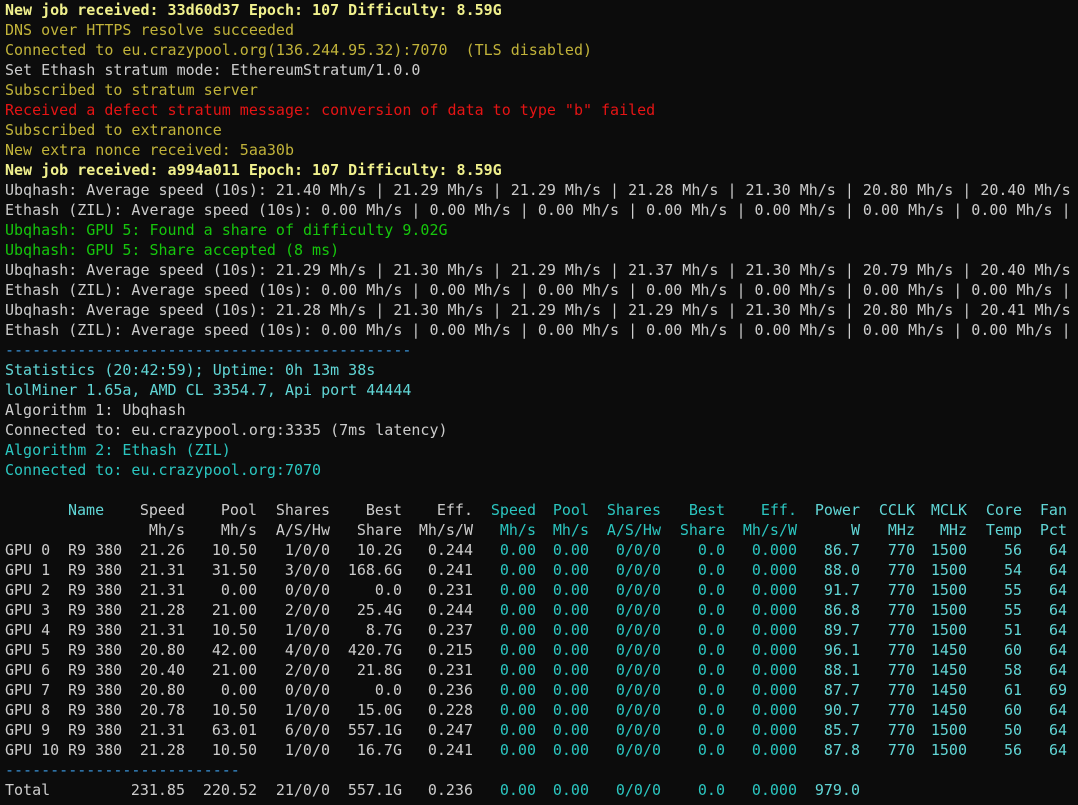  What do you see at coordinates (450, 750) in the screenshot?
I see `table-cell: 0.241` at bounding box center [450, 750].